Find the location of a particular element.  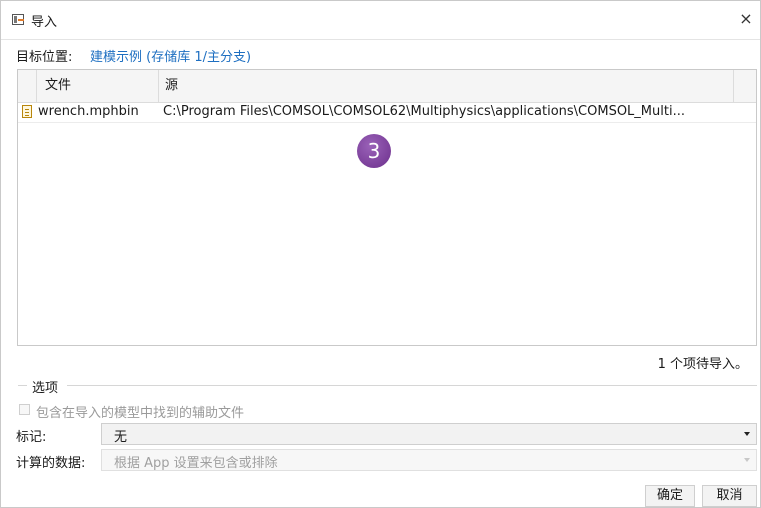

tag-select: 无 is located at coordinates (429, 434).